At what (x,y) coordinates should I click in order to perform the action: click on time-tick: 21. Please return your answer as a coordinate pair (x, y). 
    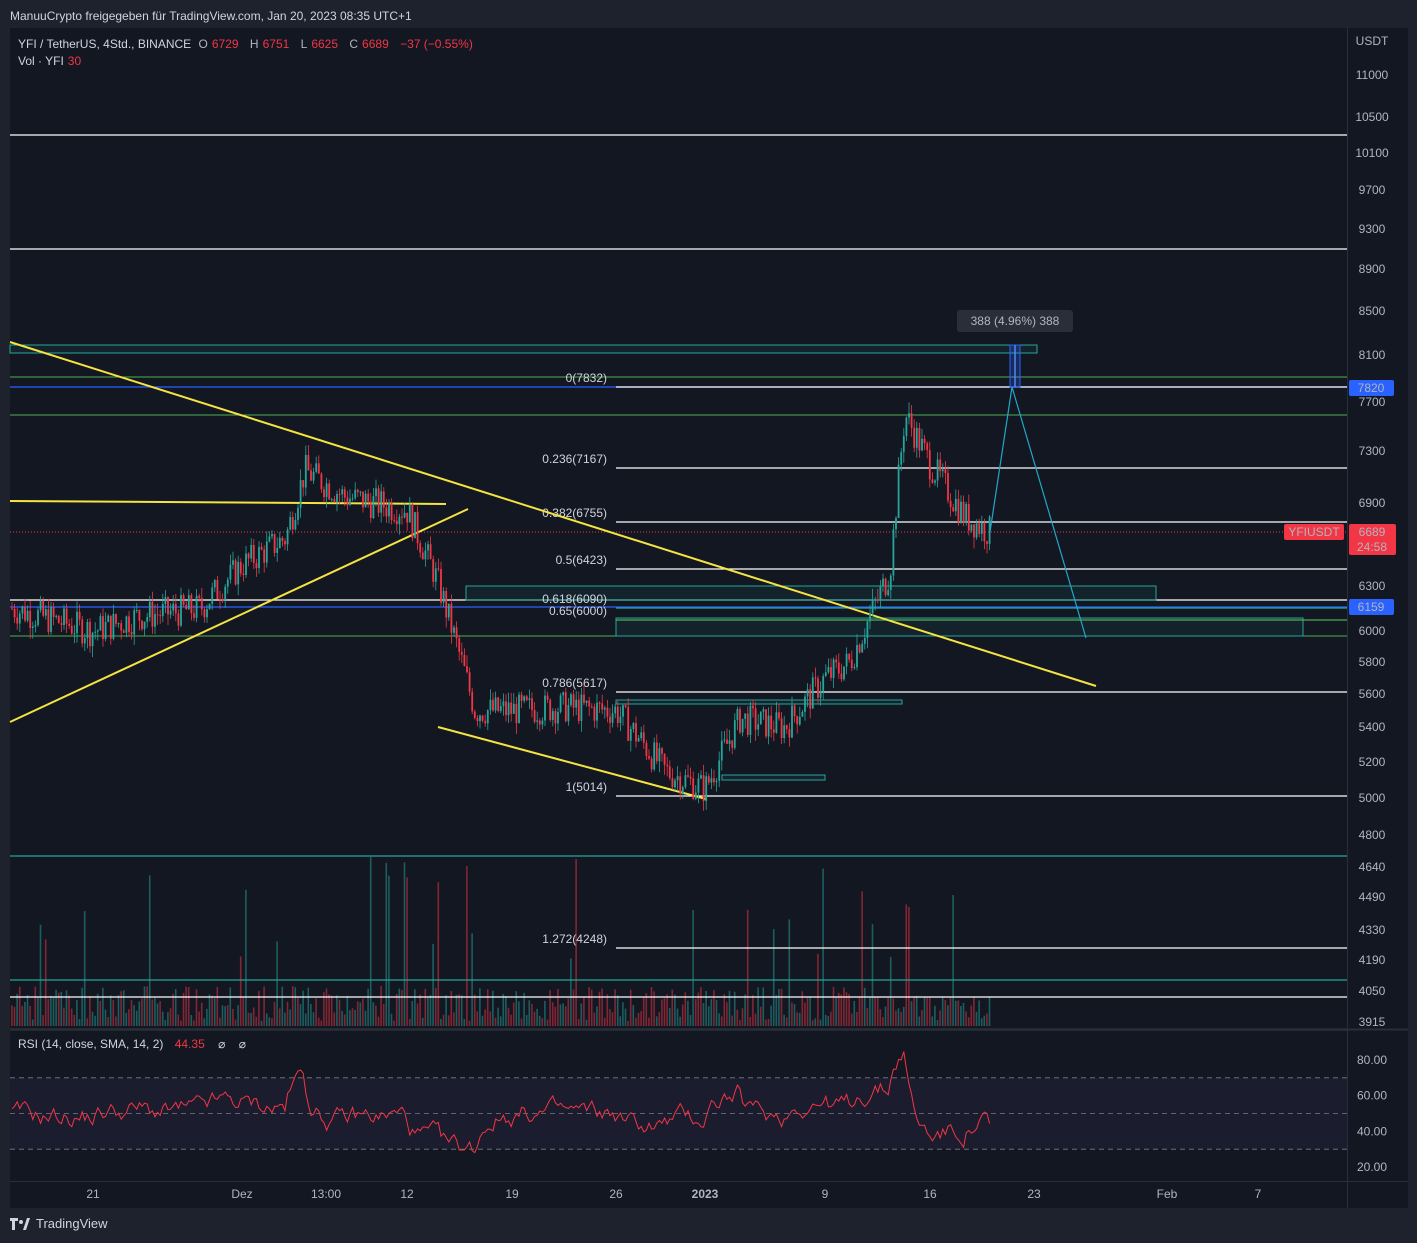
    Looking at the image, I should click on (93, 1194).